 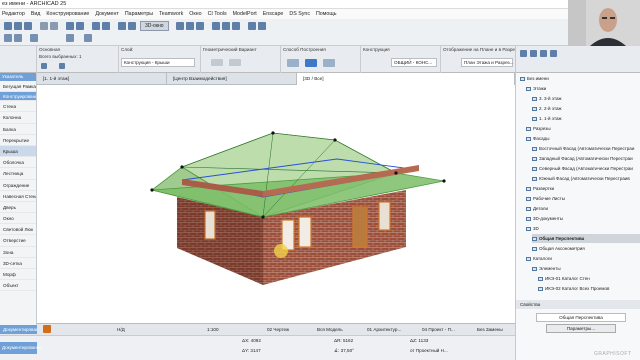 I want to click on tool-section-documentation: Документирование, so click(x=18, y=330).